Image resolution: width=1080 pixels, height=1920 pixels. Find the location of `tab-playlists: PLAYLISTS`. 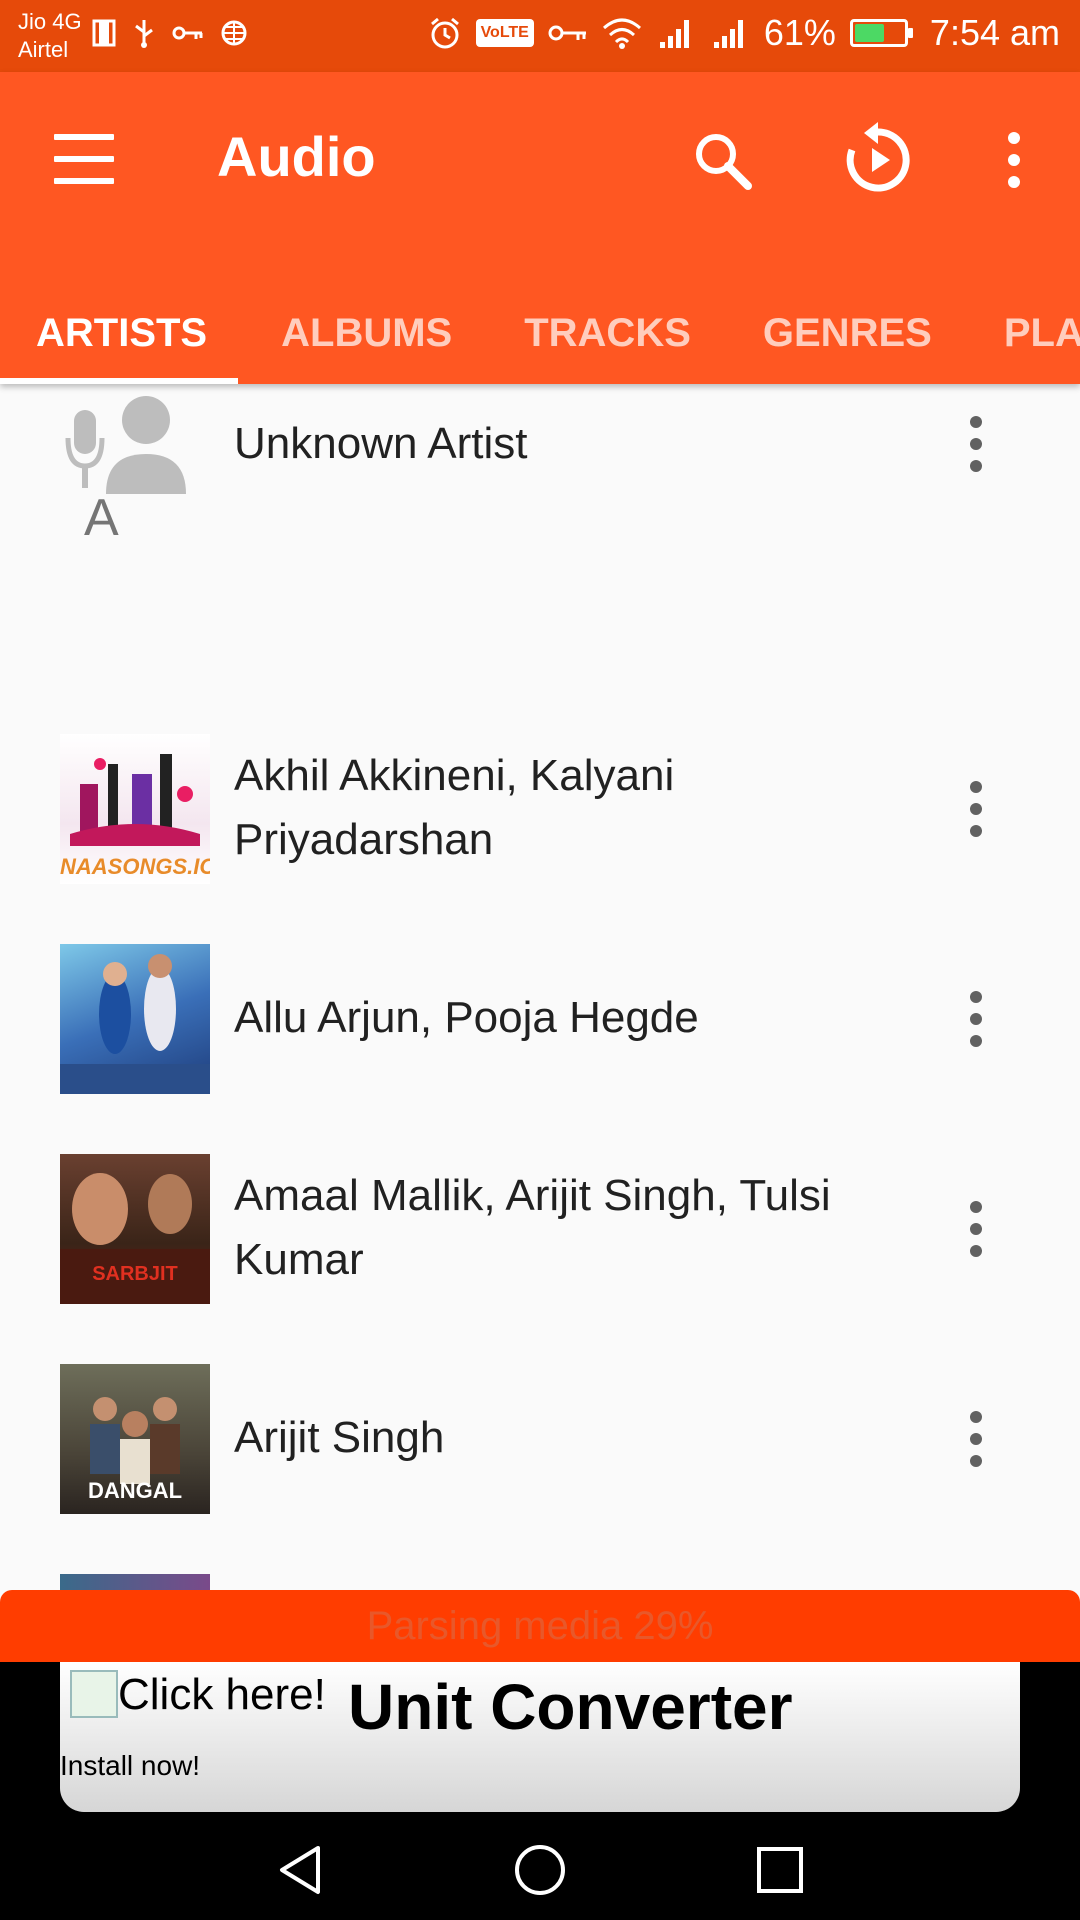

tab-playlists: PLAYLISTS is located at coordinates (1024, 333).